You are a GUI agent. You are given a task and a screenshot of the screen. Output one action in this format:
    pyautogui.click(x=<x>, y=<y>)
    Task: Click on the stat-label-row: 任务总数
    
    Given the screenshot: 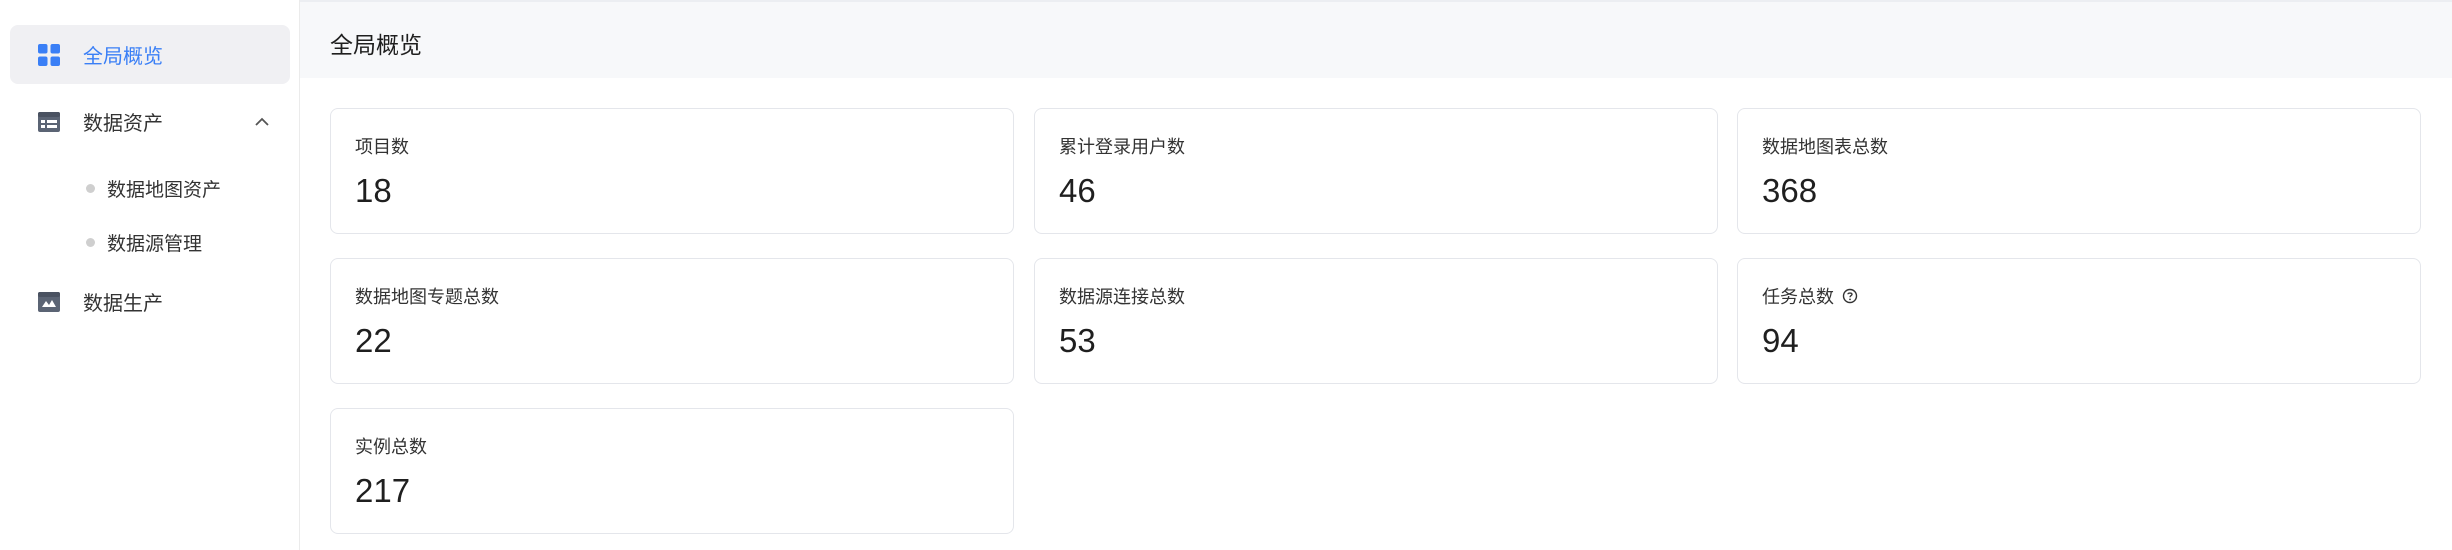 What is the action you would take?
    pyautogui.click(x=1810, y=296)
    